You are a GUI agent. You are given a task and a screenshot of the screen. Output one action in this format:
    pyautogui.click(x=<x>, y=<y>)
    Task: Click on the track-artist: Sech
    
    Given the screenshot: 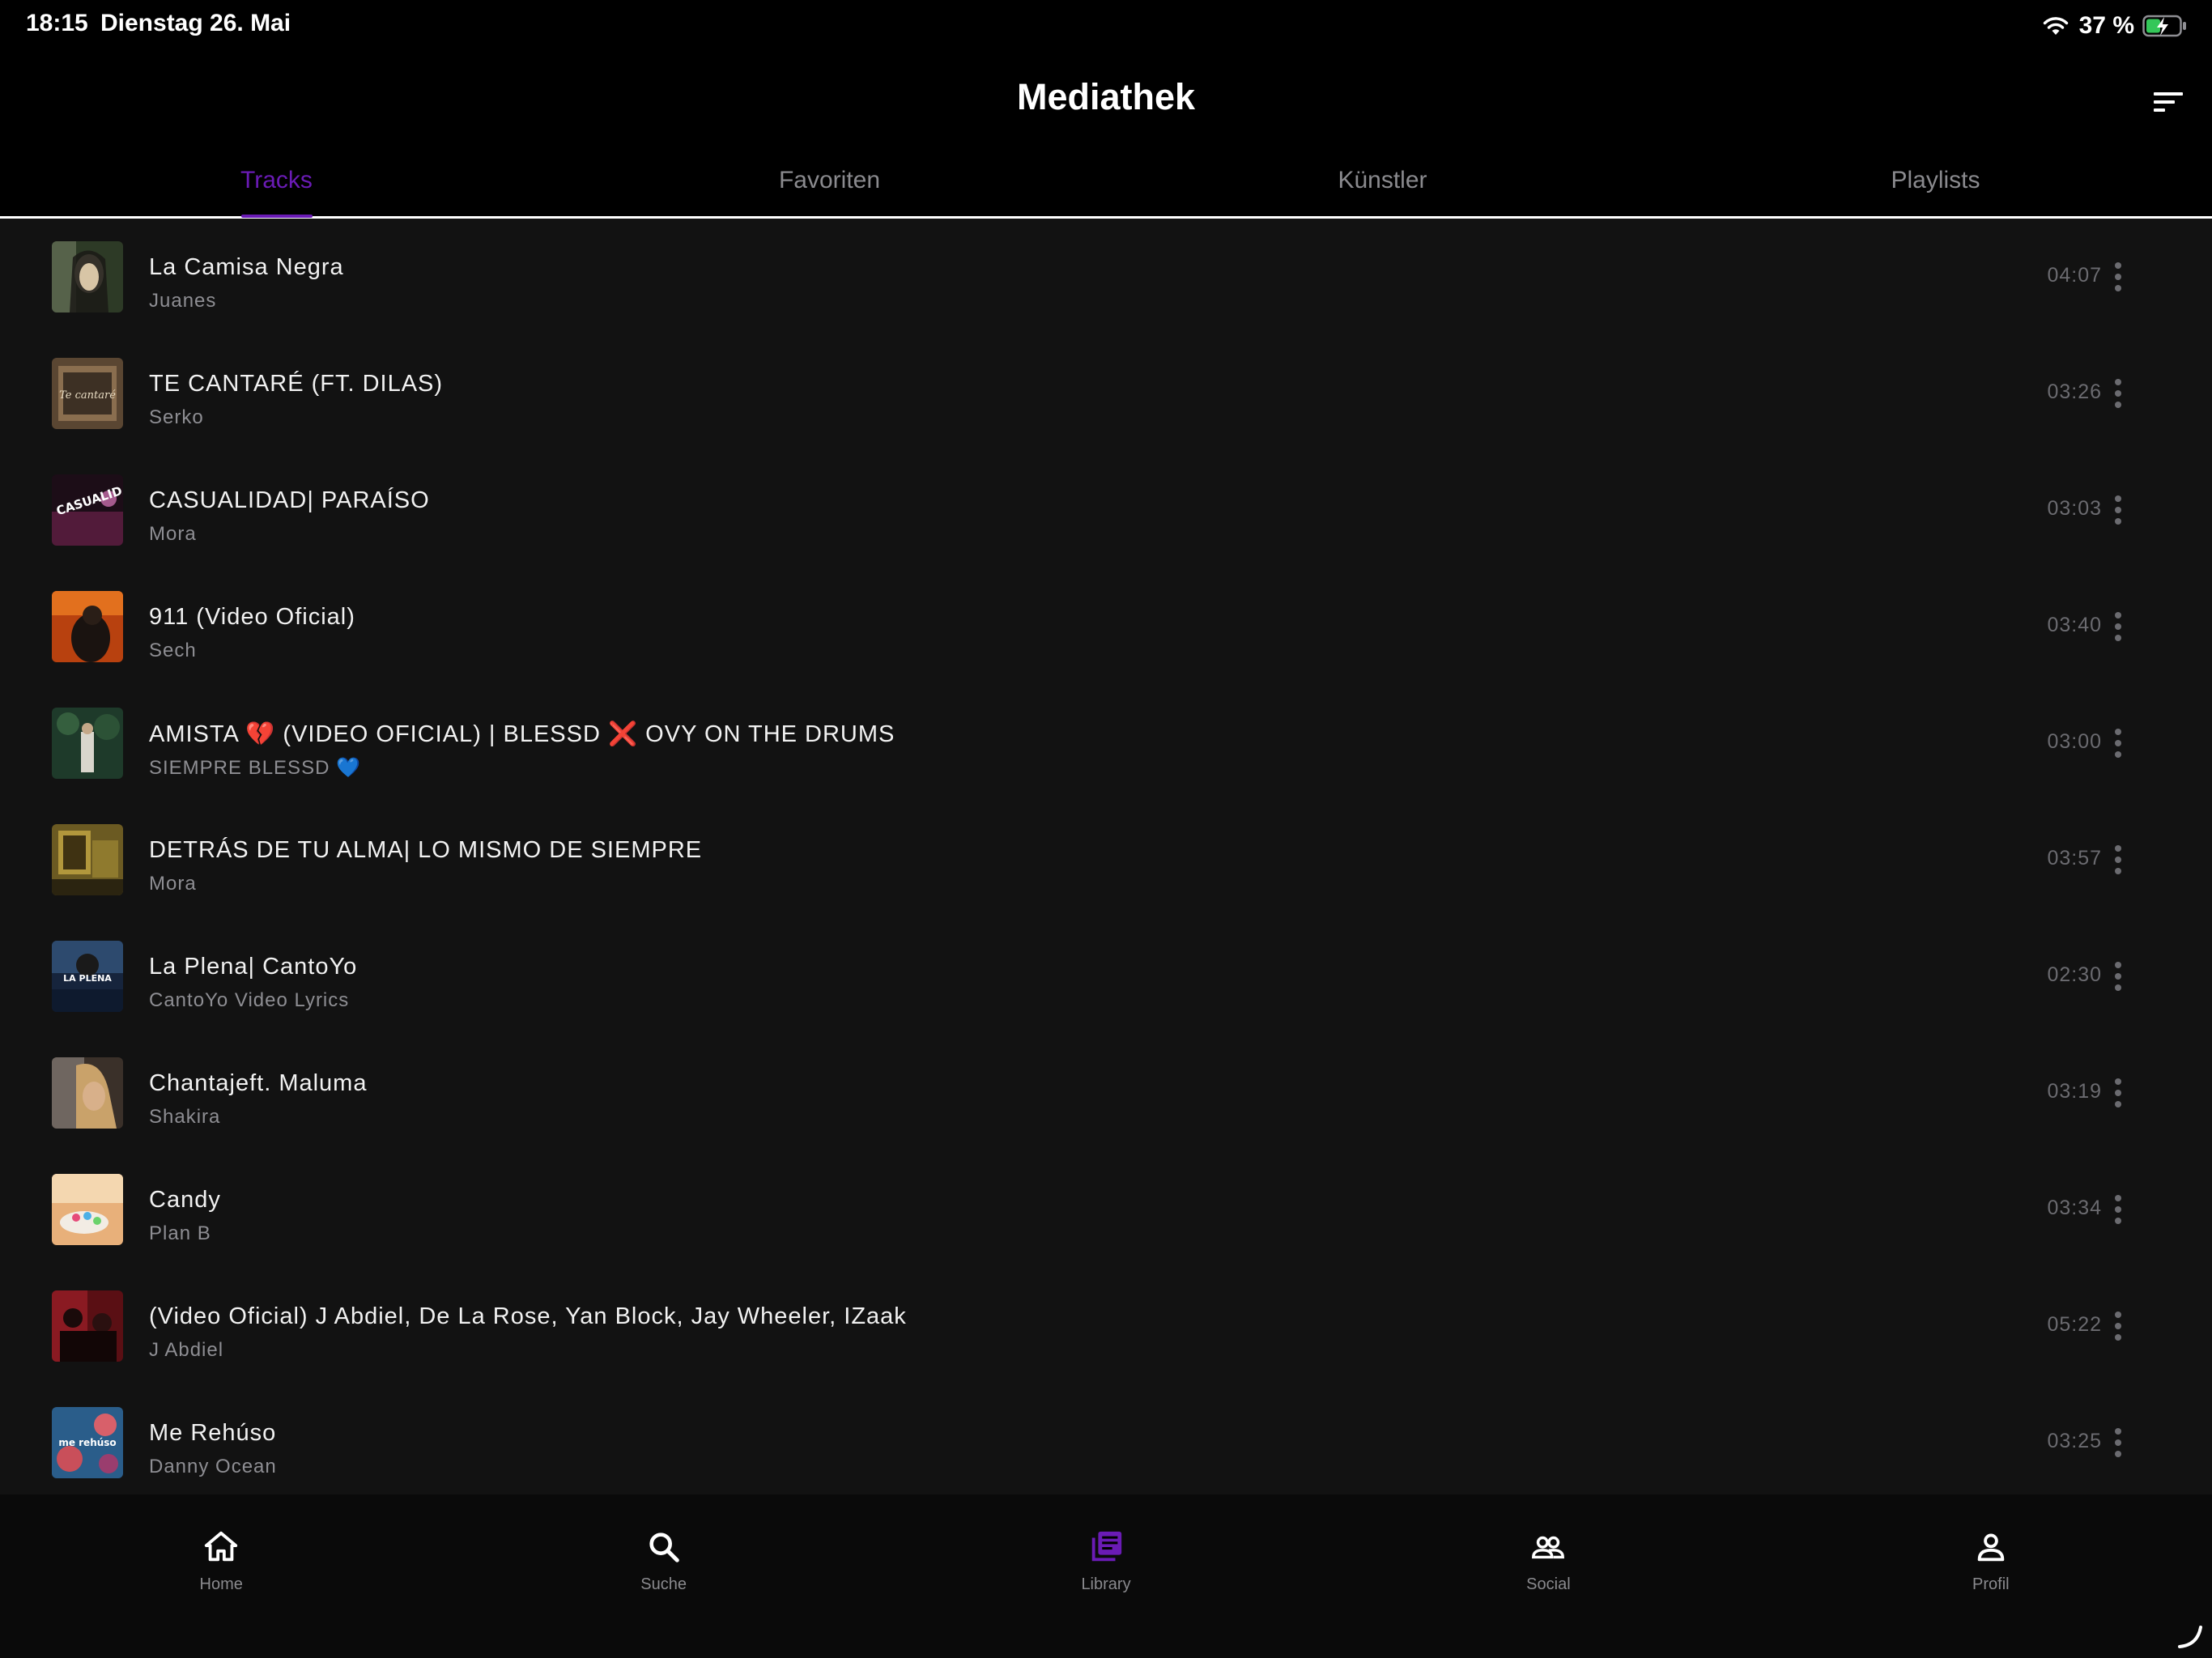 What is the action you would take?
    pyautogui.click(x=173, y=650)
    